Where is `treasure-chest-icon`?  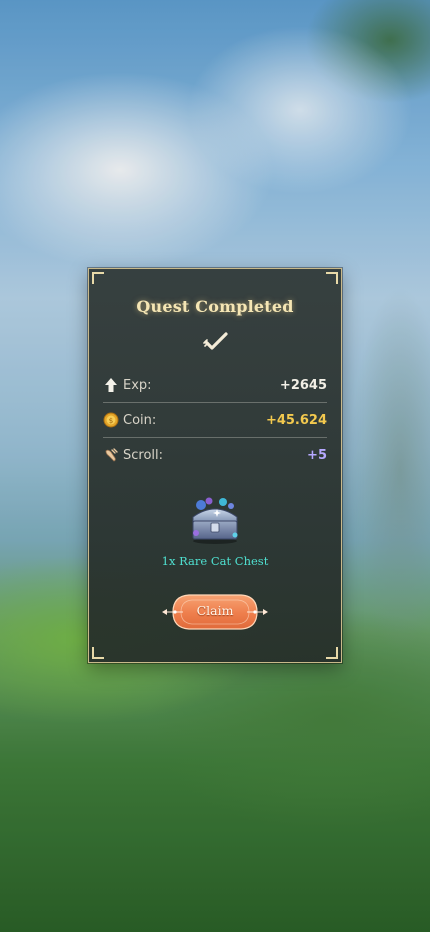
treasure-chest-icon is located at coordinates (215, 521).